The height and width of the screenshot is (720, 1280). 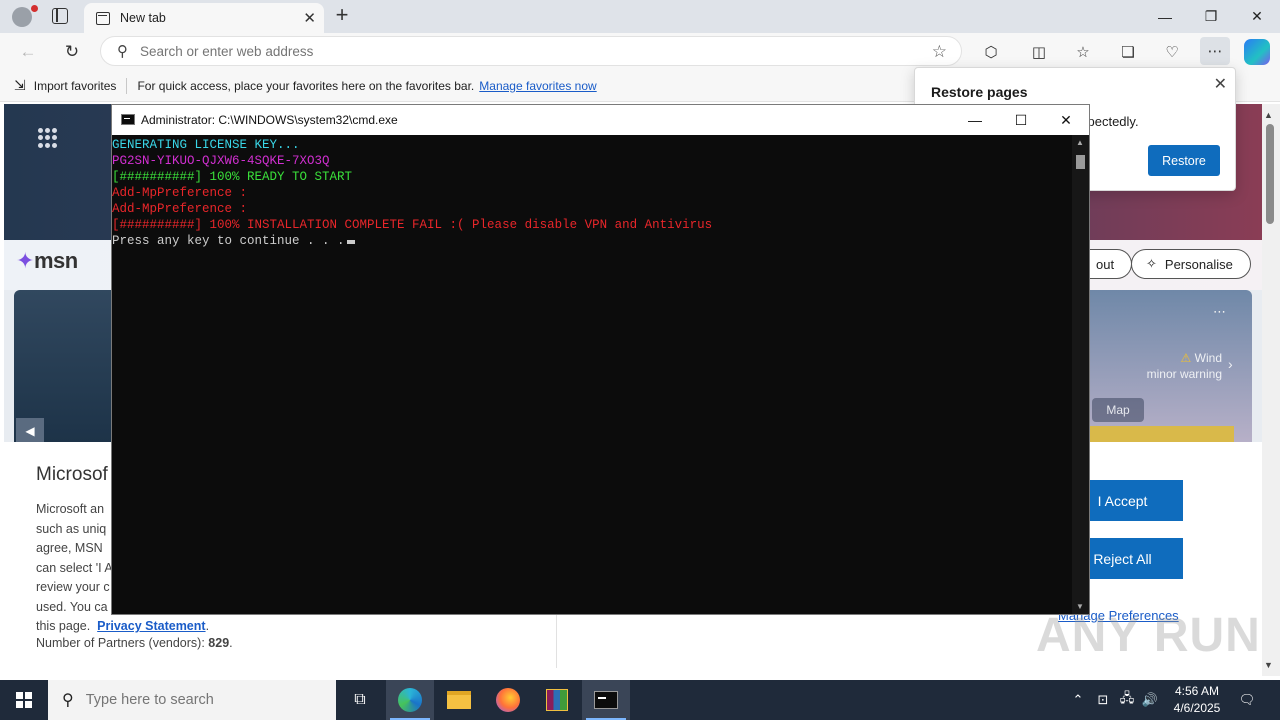 What do you see at coordinates (1080, 374) in the screenshot?
I see `cmd-scrollbar: ▲ ▼` at bounding box center [1080, 374].